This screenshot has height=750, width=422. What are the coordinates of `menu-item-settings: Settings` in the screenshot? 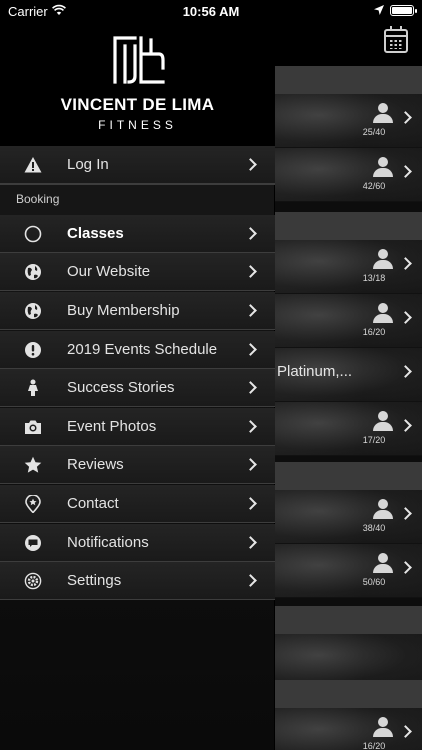 It's located at (137, 581).